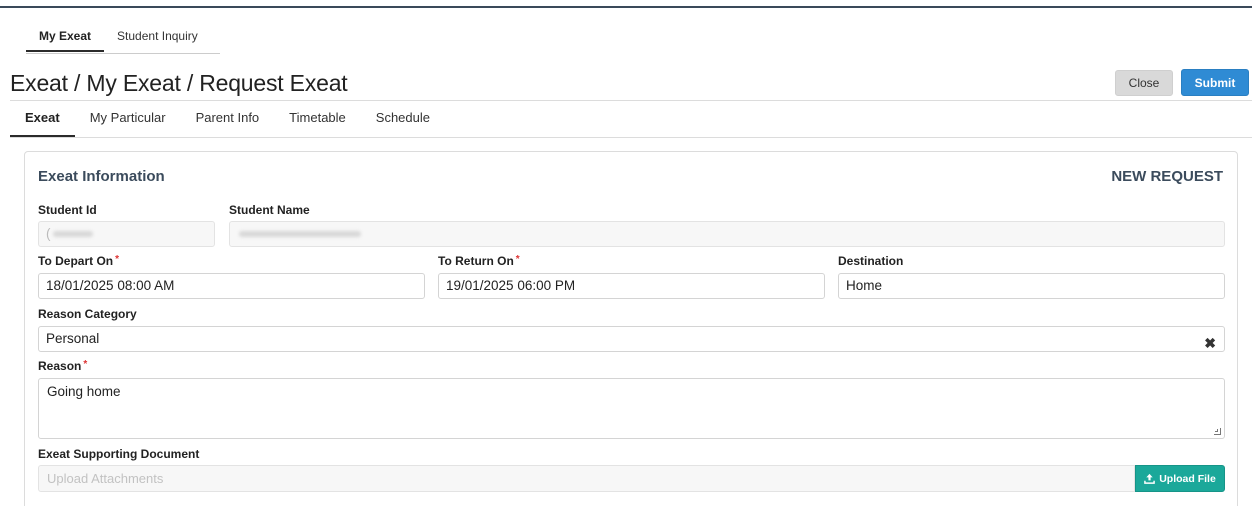  Describe the element at coordinates (67, 210) in the screenshot. I see `student-id-label: Student Id` at that location.